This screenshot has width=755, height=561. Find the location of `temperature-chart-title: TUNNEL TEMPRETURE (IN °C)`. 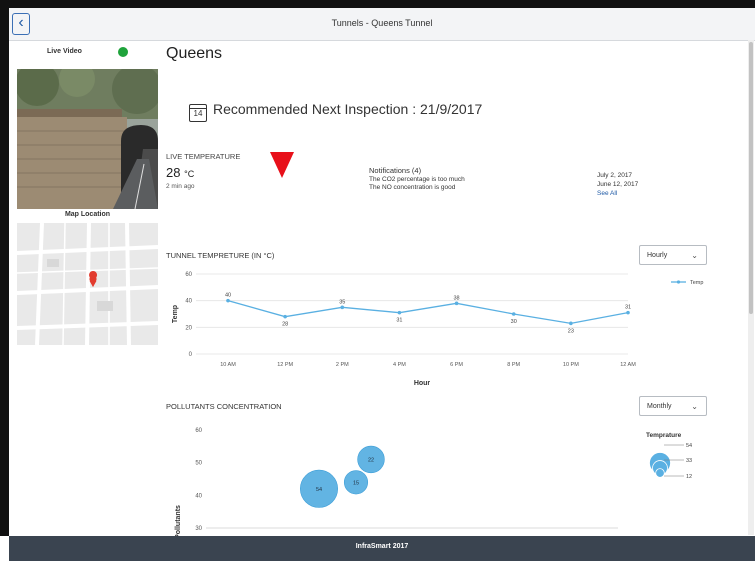

temperature-chart-title: TUNNEL TEMPRETURE (IN °C) is located at coordinates (220, 255).